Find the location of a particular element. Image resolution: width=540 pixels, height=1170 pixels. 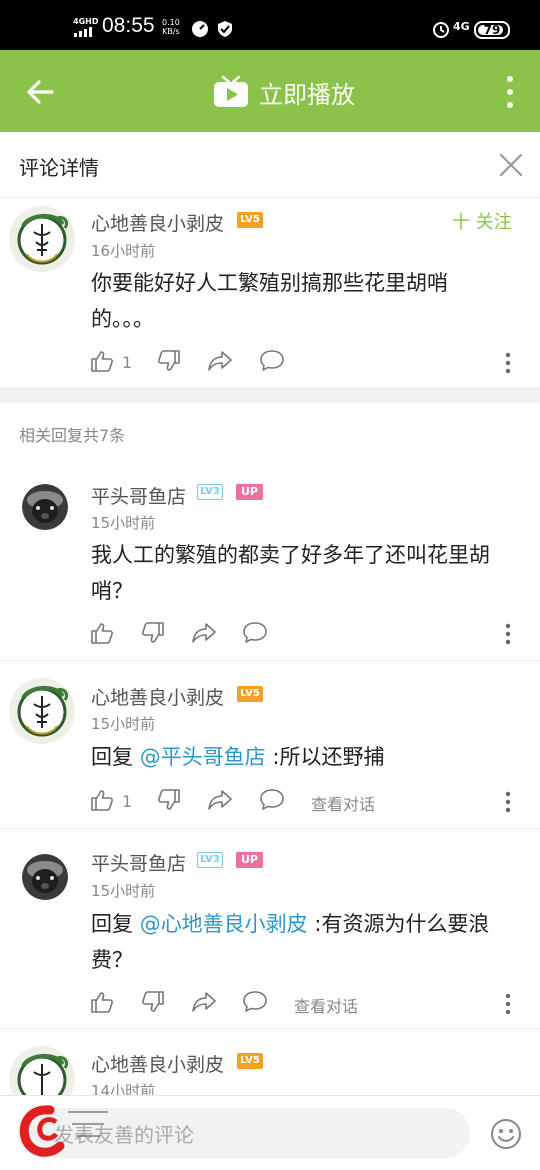

mention-link: @平头哥鱼店 is located at coordinates (203, 757).